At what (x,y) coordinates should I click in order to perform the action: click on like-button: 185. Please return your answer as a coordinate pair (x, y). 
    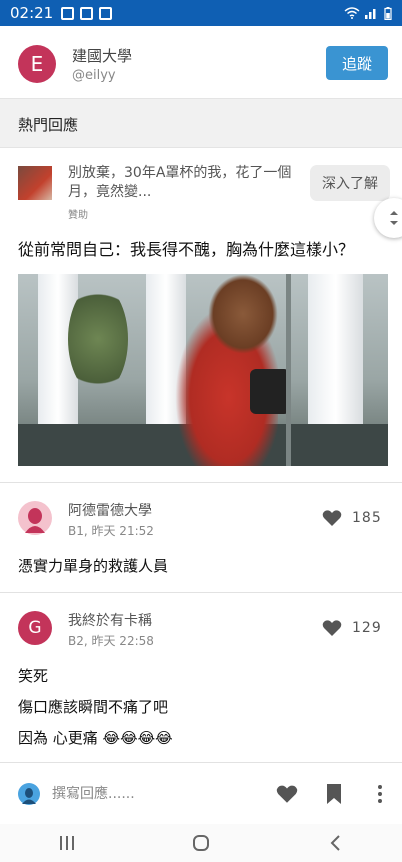
    Looking at the image, I should click on (352, 518).